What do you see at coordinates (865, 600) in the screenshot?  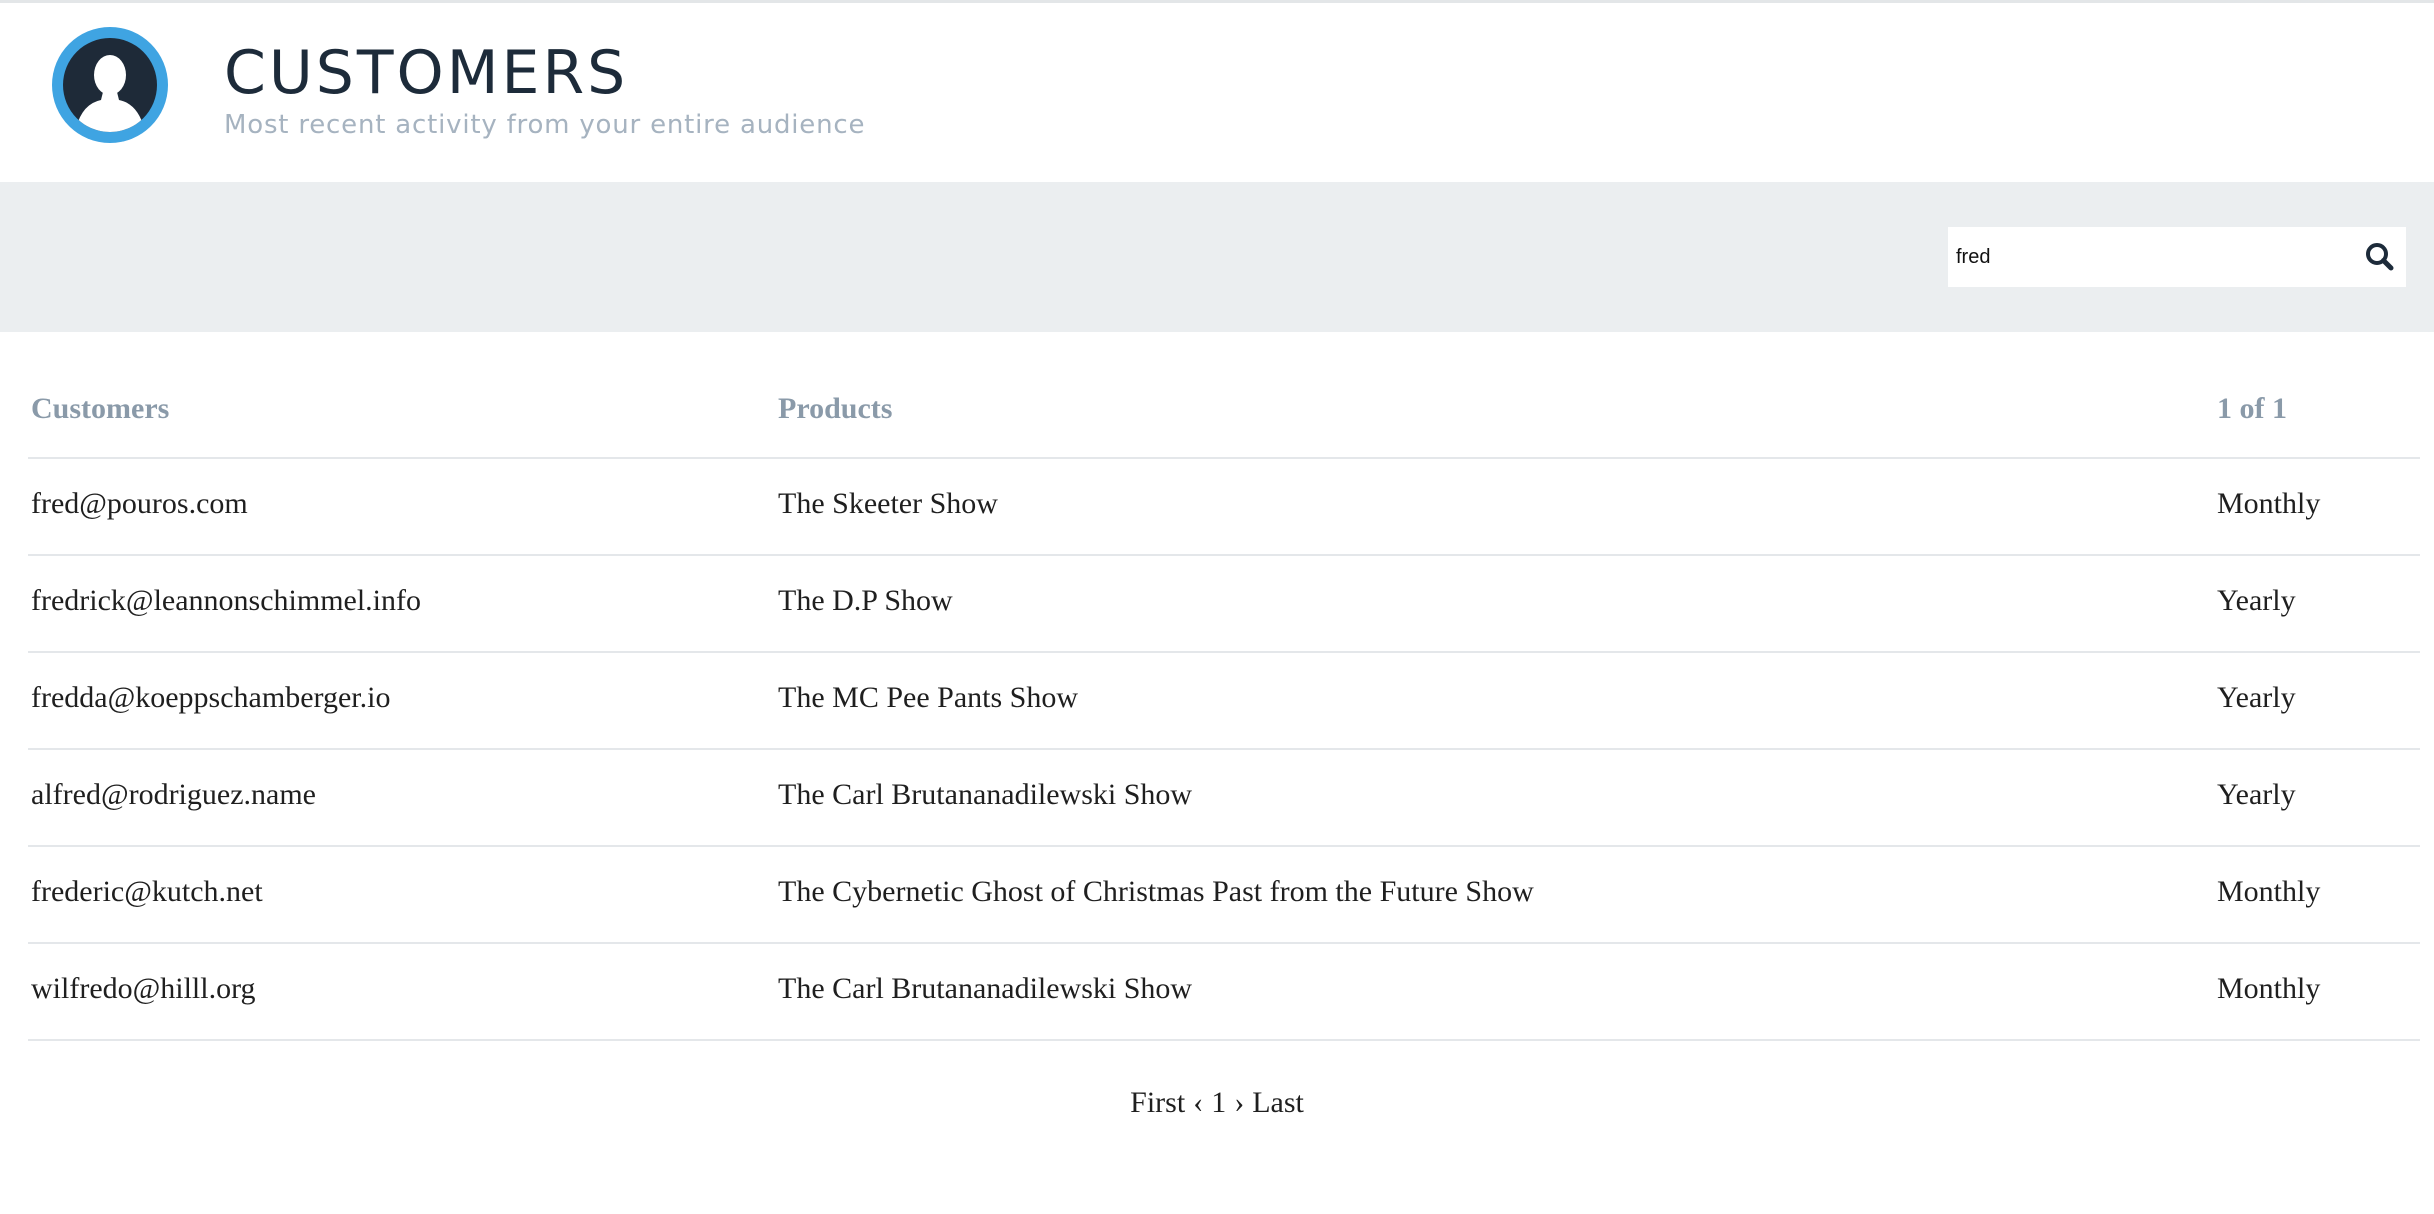 I see `product-name: The D.P Show` at bounding box center [865, 600].